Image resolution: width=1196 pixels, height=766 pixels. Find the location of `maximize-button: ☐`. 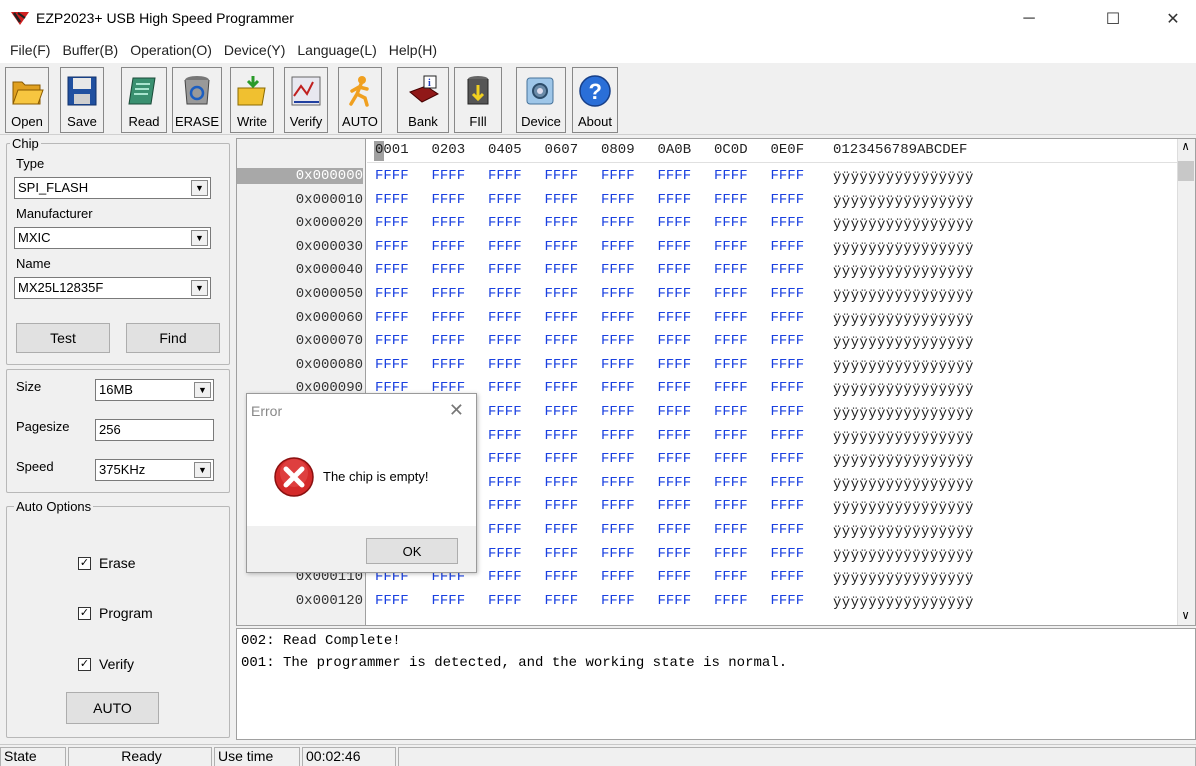

maximize-button: ☐ is located at coordinates (1113, 18).